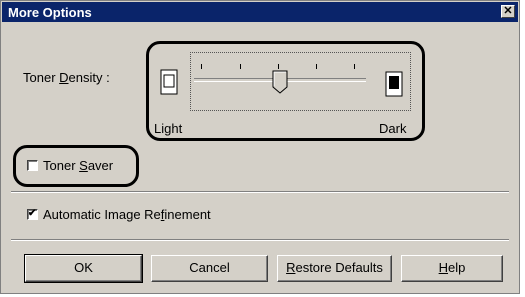 The height and width of the screenshot is (297, 525). I want to click on auto-refinement-checkbox: ✔, so click(32, 214).